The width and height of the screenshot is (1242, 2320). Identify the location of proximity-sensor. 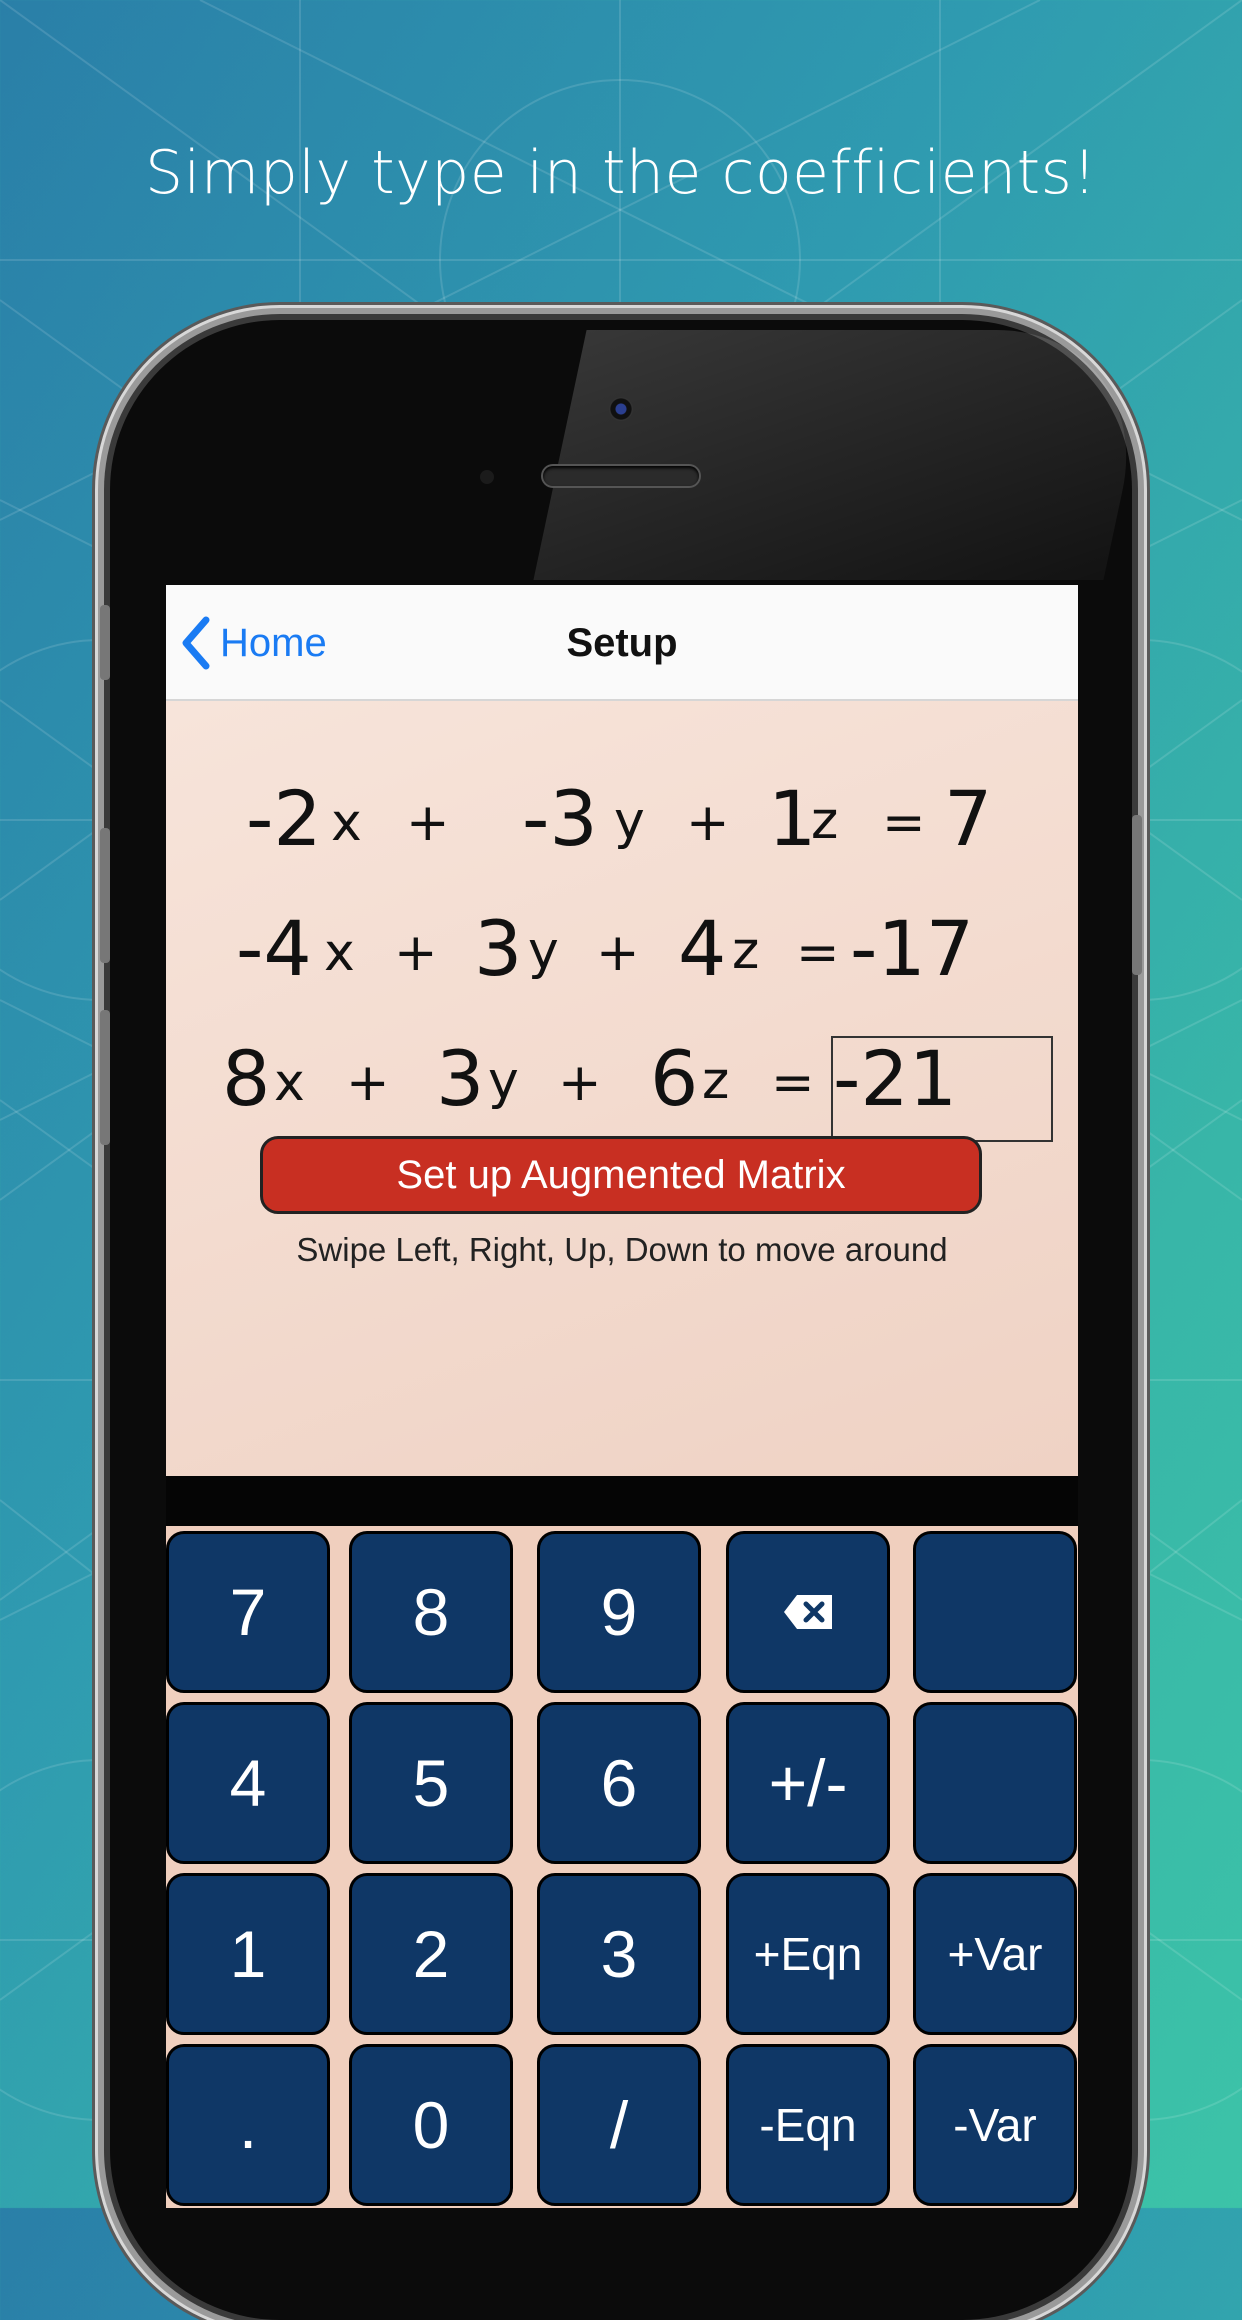
(487, 477).